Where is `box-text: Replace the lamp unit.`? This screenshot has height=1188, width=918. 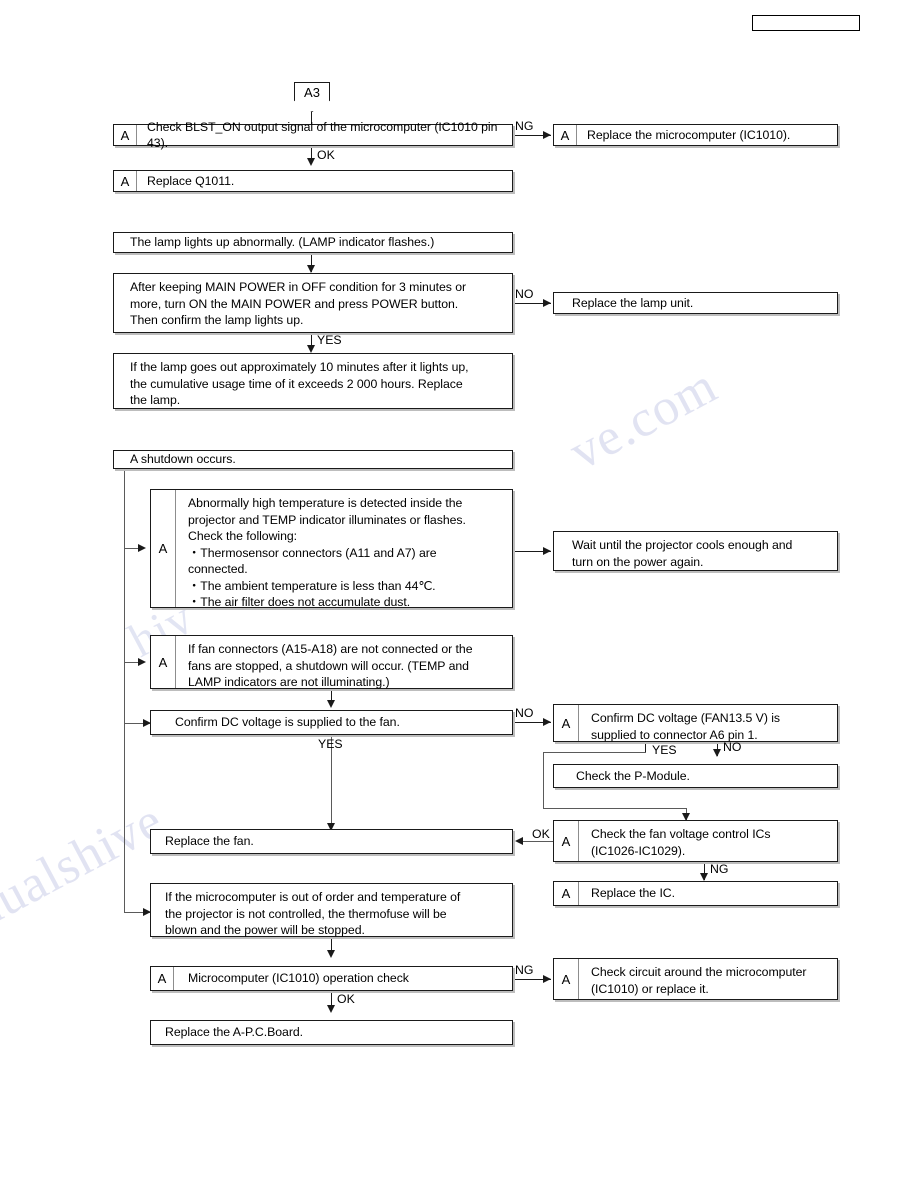
box-text: Replace the lamp unit. is located at coordinates (633, 302).